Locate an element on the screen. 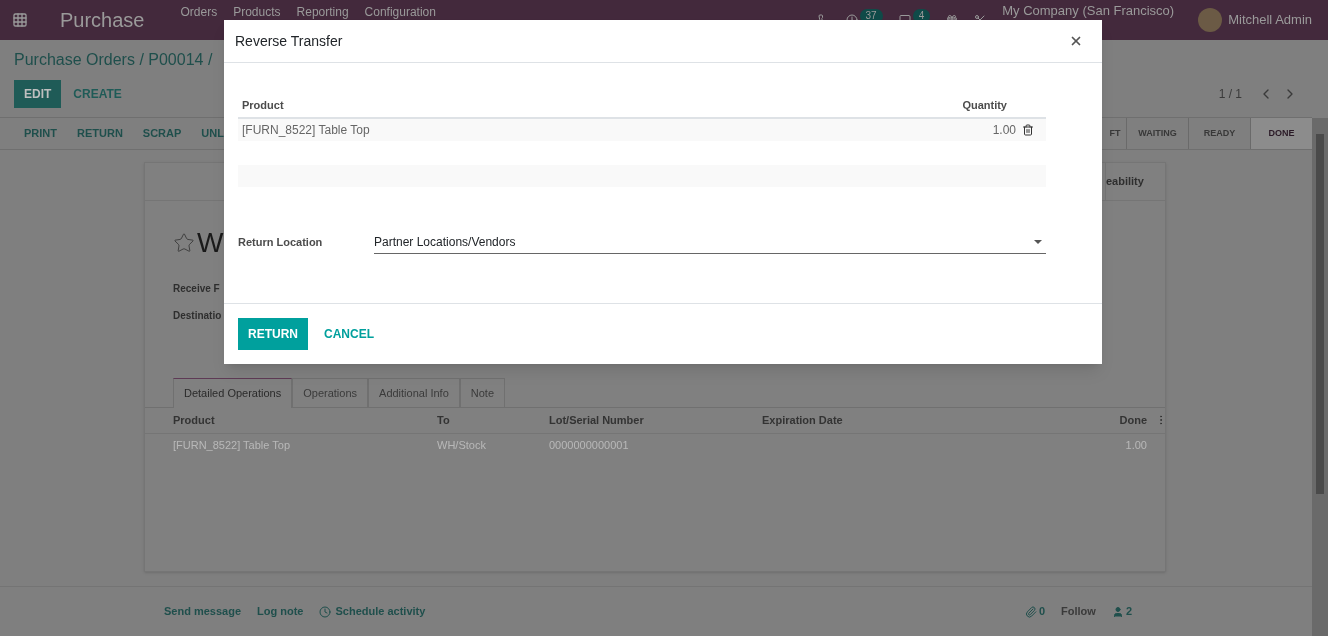  notebook-tab: Detailed Operations is located at coordinates (233, 393).